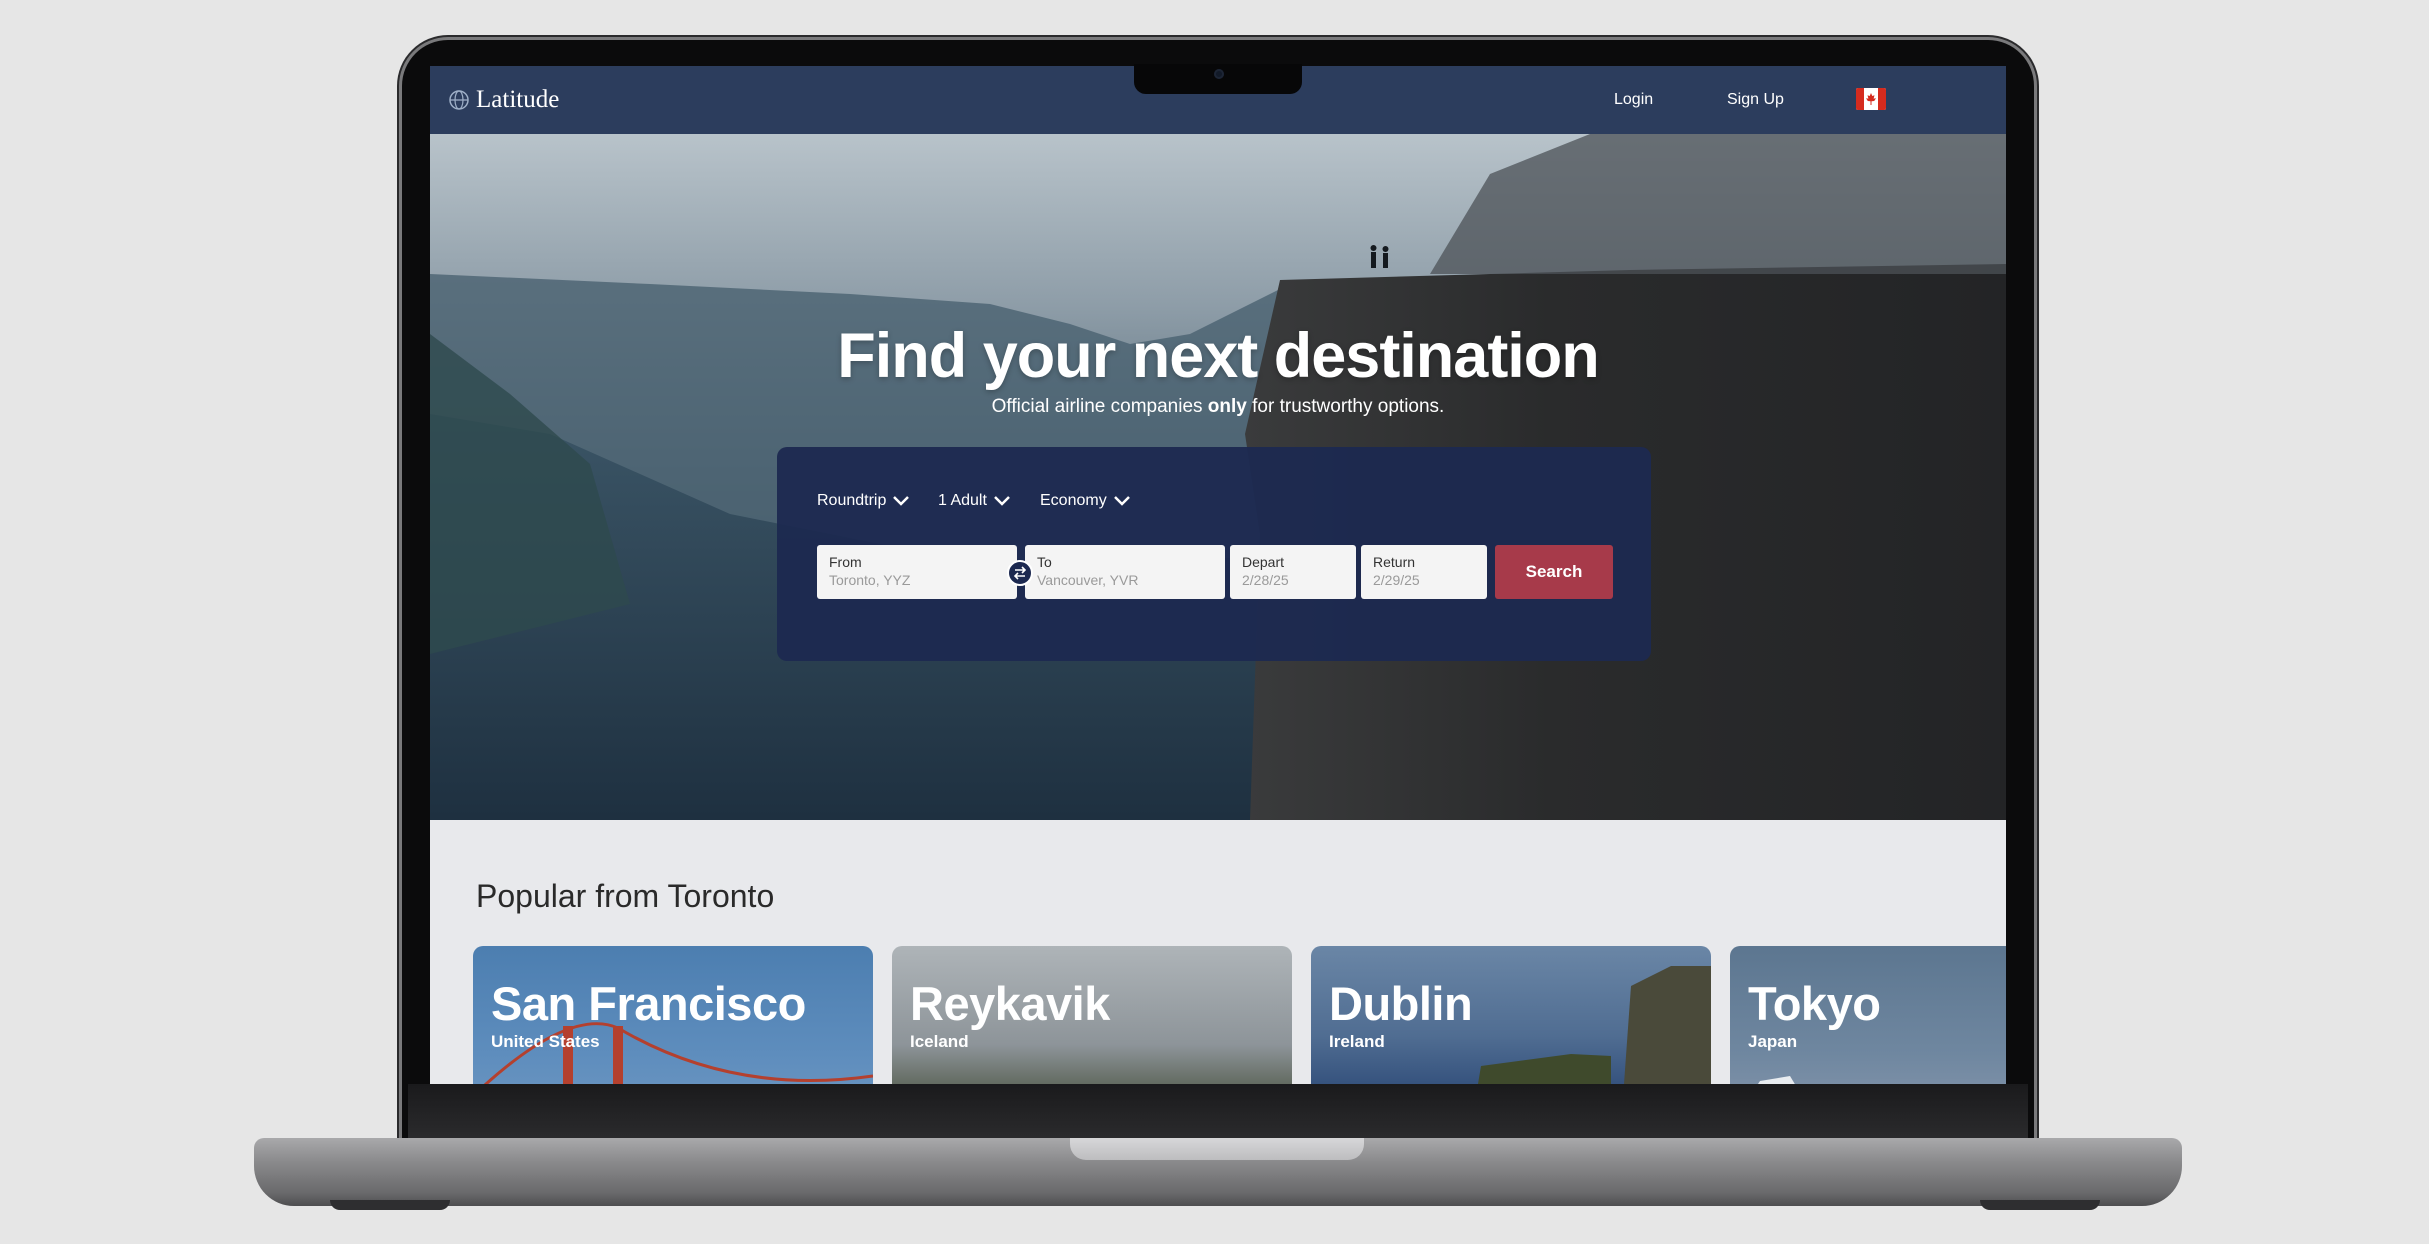  Describe the element at coordinates (939, 1041) in the screenshot. I see `card-country: Iceland` at that location.